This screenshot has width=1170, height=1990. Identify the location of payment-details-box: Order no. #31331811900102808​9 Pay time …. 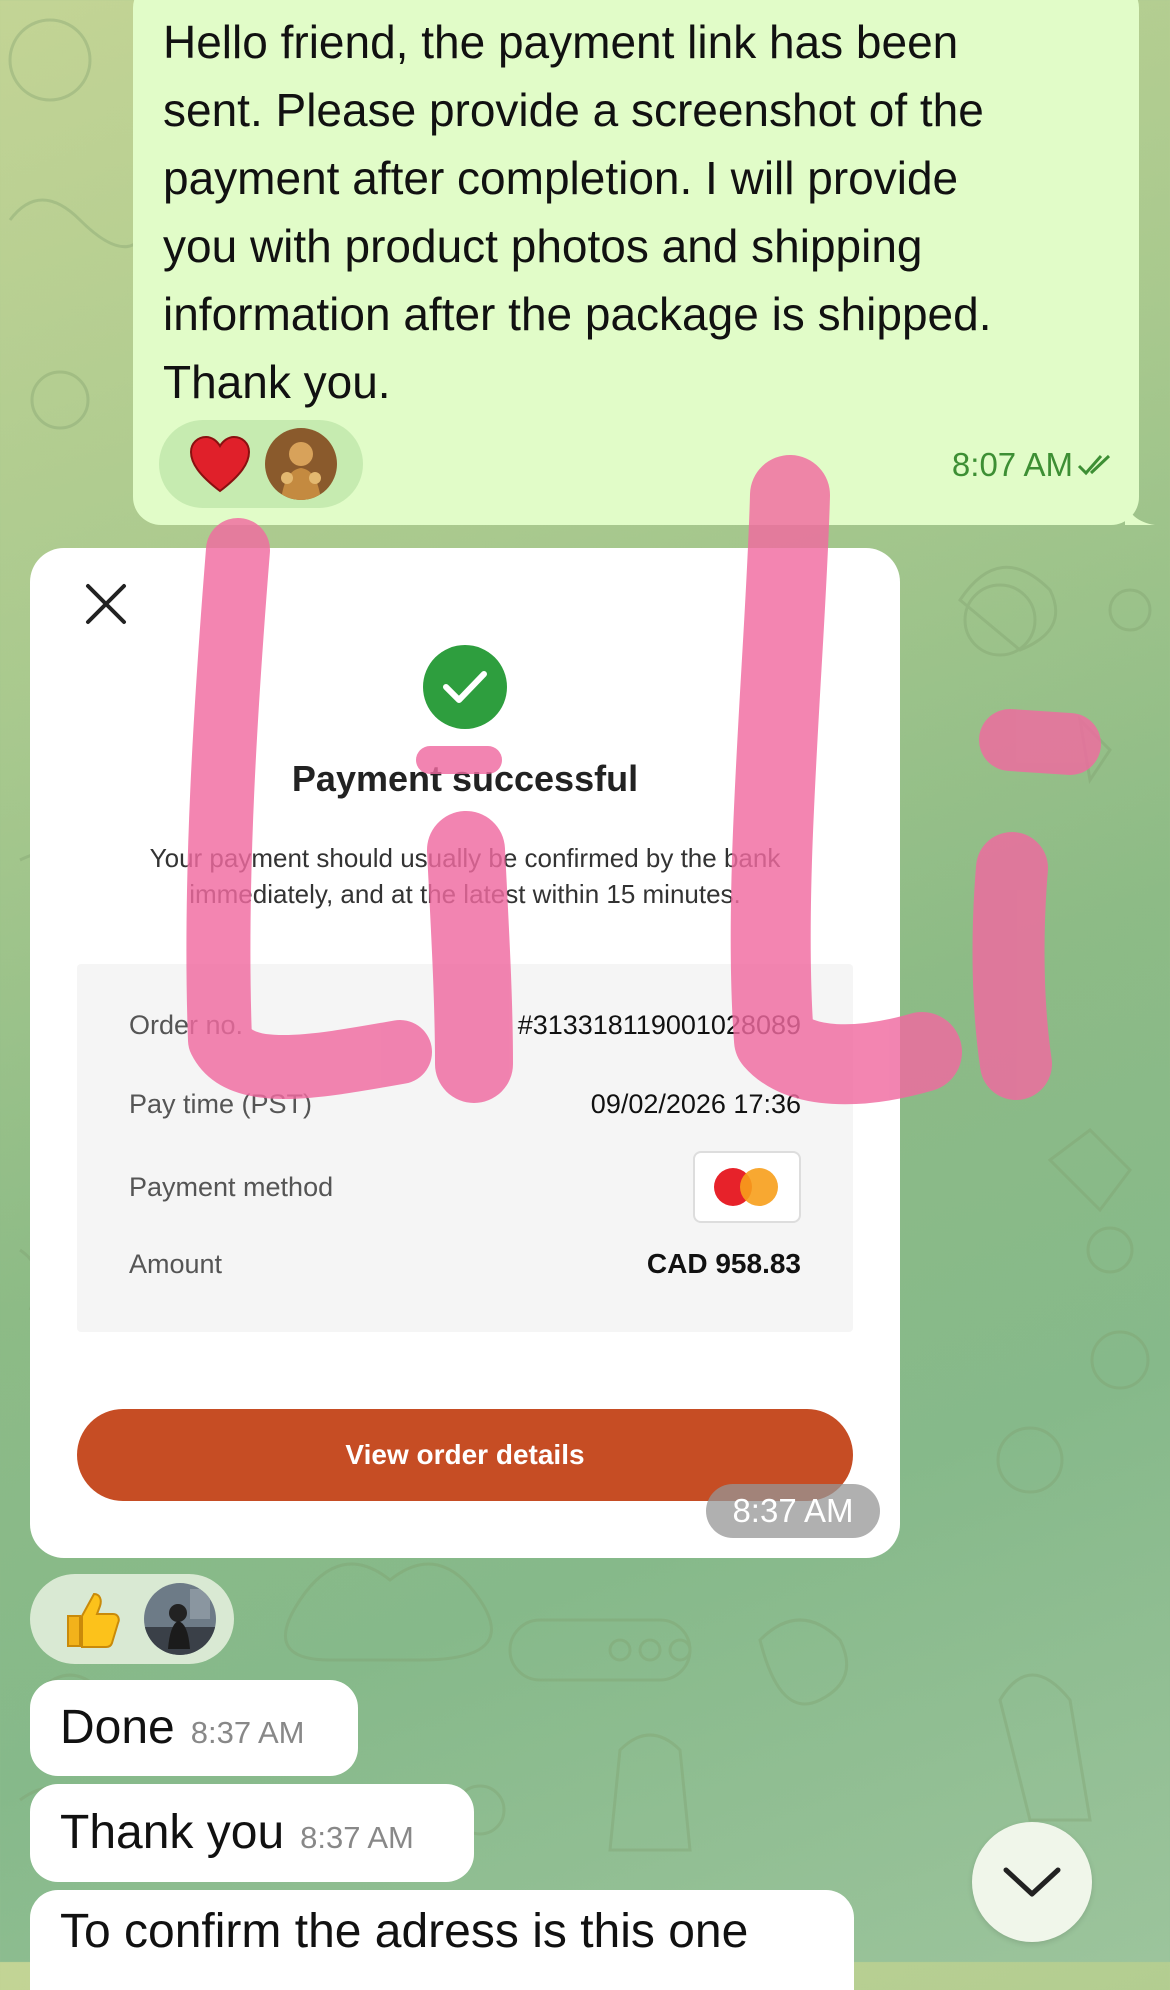
(465, 1148).